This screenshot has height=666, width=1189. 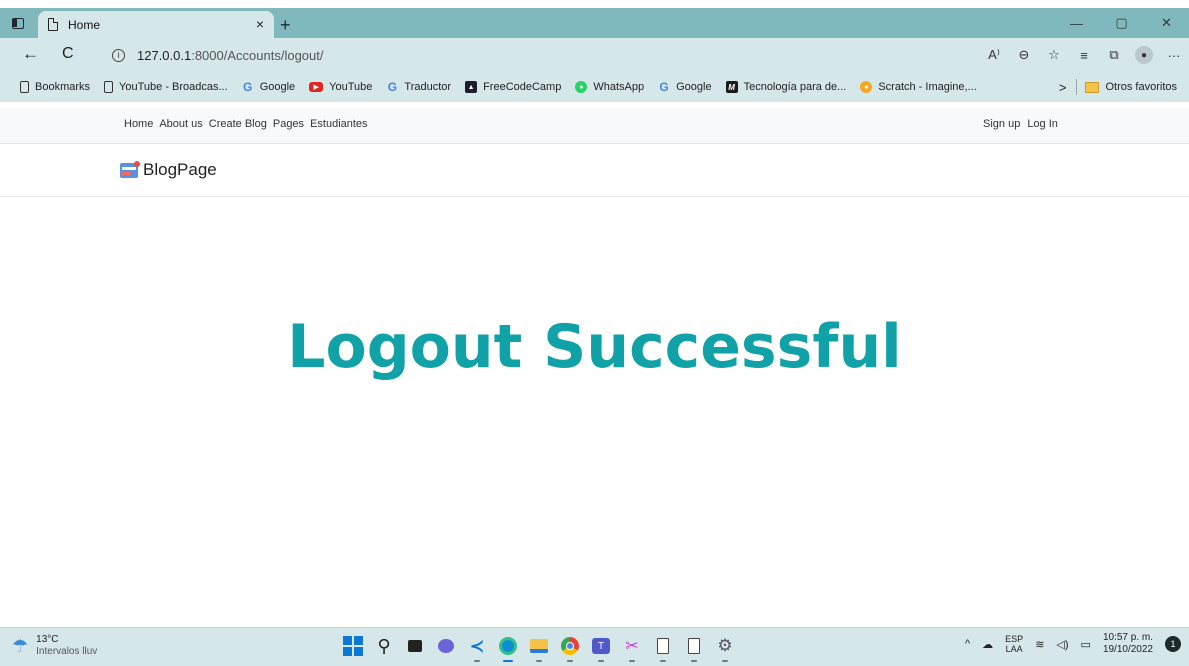 I want to click on bookmark-item: Bookmarks, so click(x=55, y=87).